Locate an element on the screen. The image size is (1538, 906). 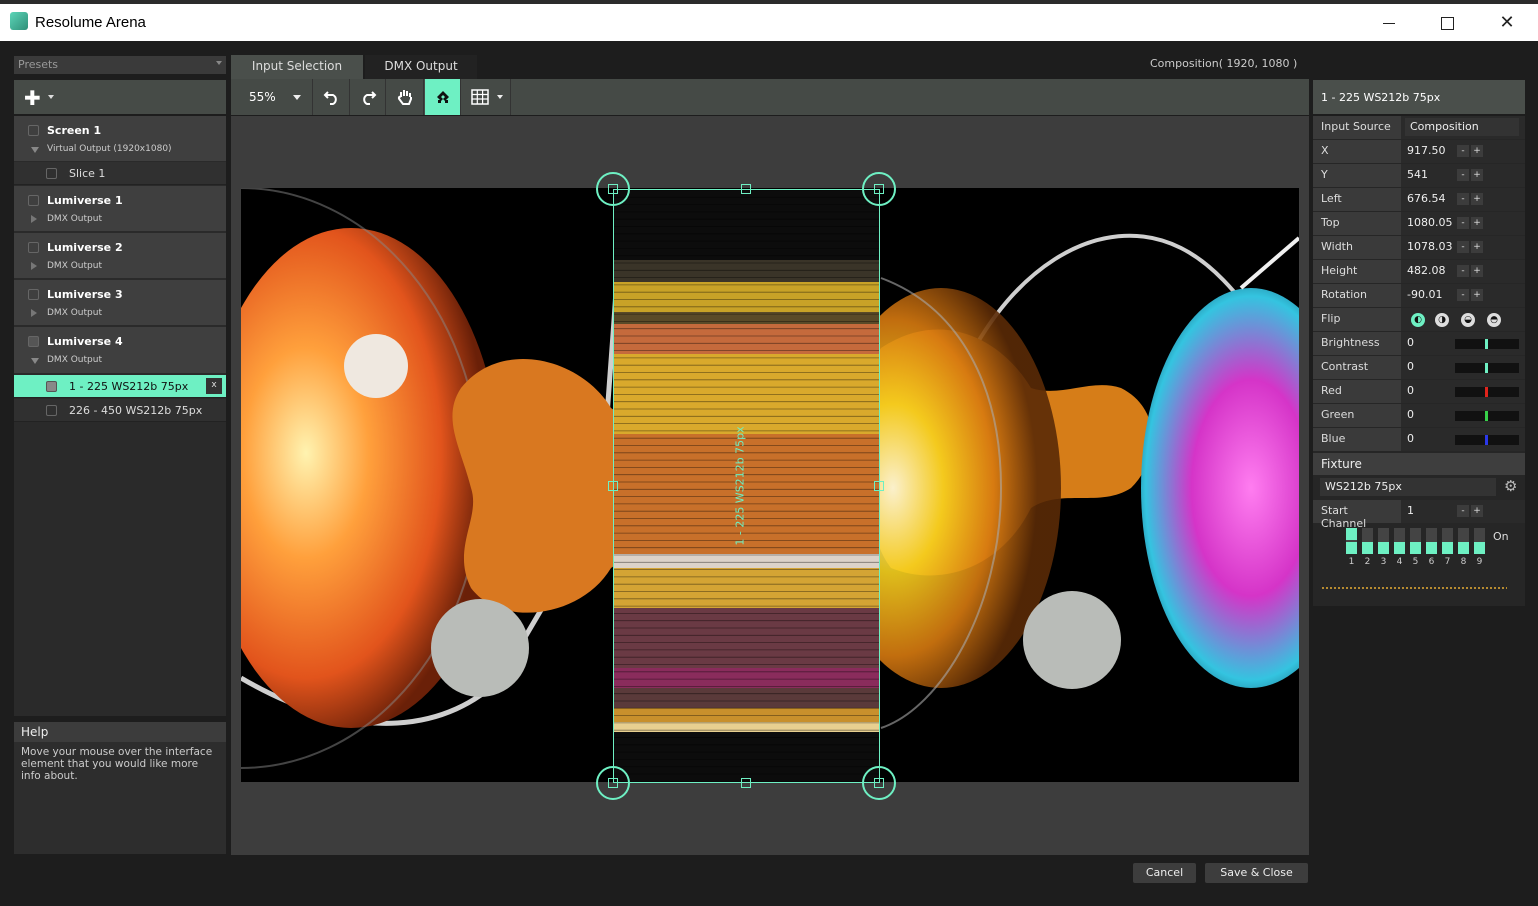
rotation-field: -90.01 - + is located at coordinates (1463, 295).